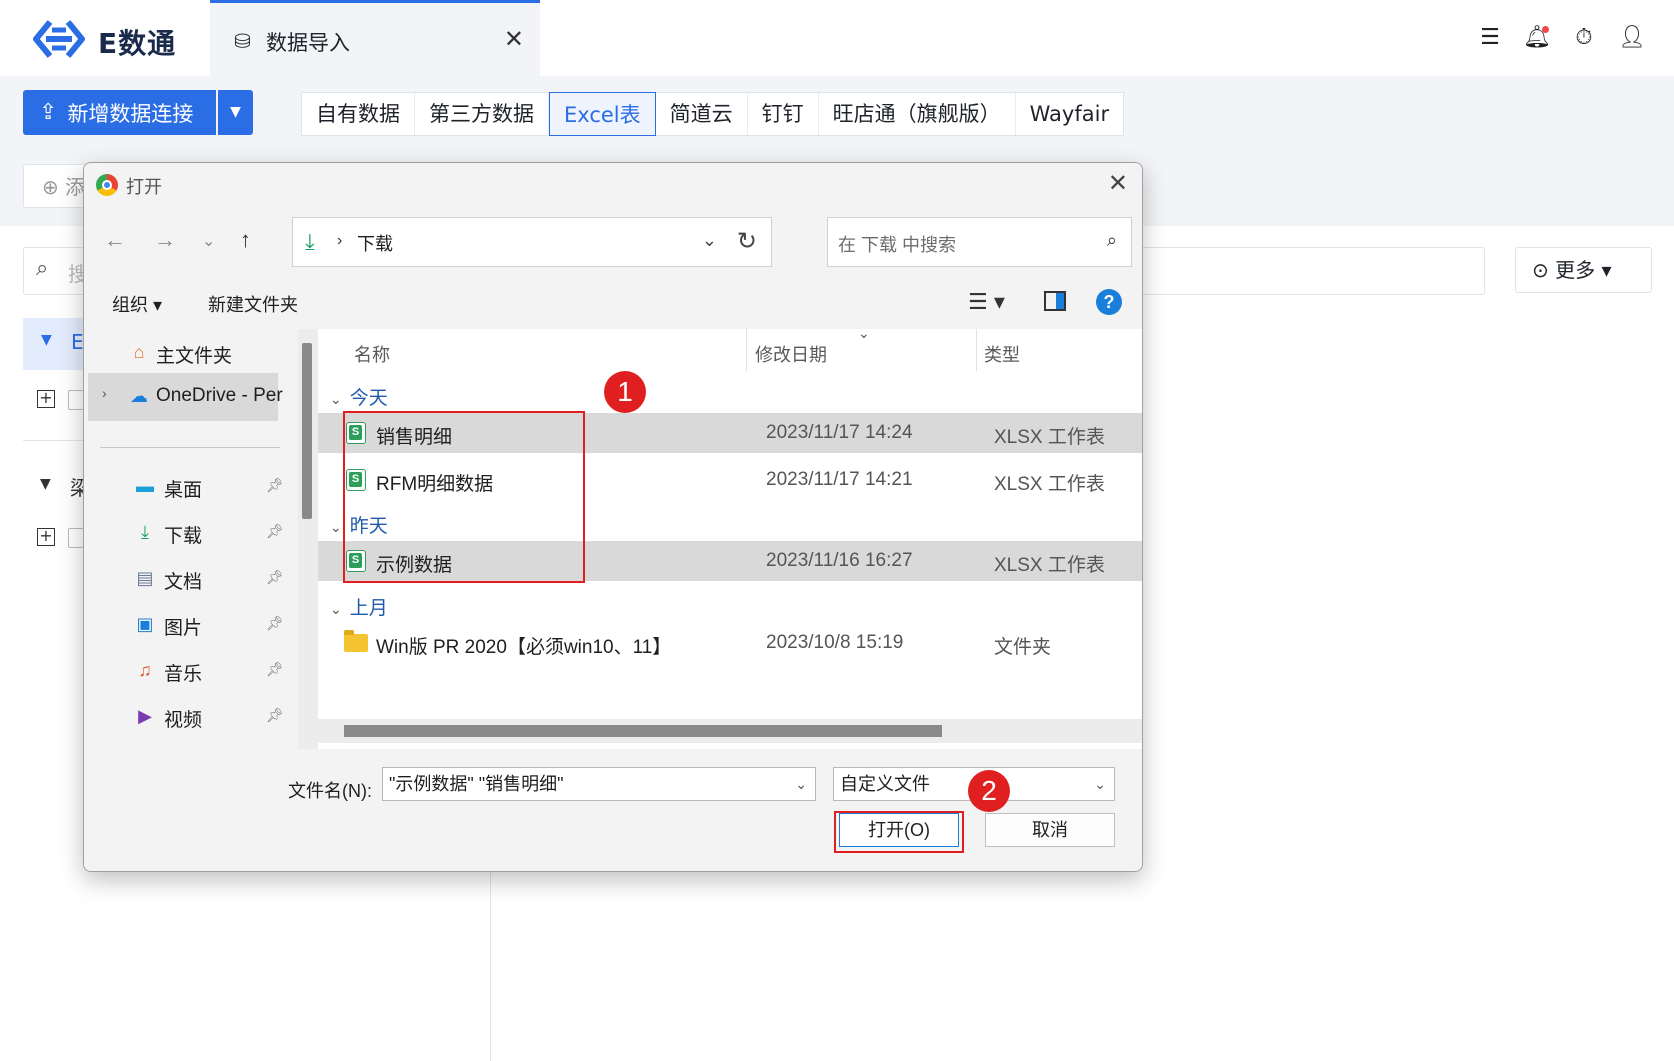 Image resolution: width=1674 pixels, height=1061 pixels. What do you see at coordinates (115, 240) in the screenshot?
I see `back-arrow-icon: ←` at bounding box center [115, 240].